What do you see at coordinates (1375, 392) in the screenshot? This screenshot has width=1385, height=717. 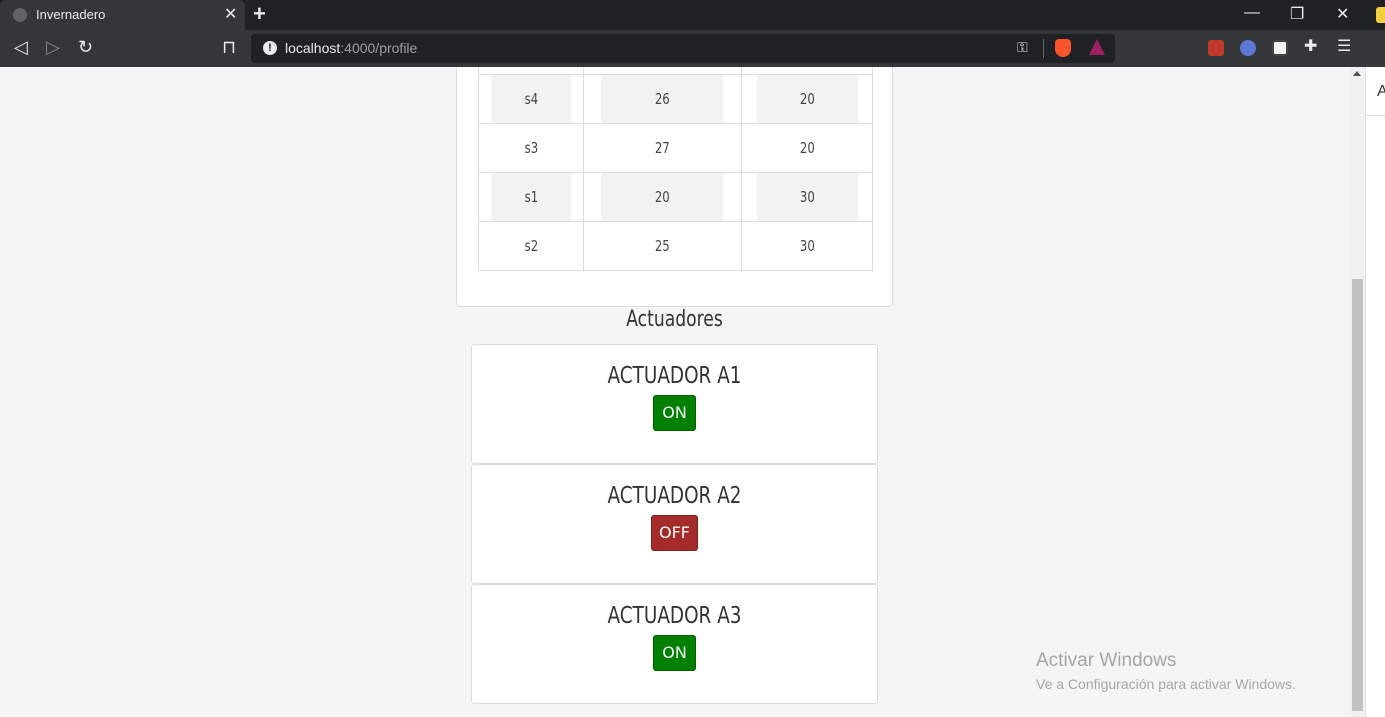 I see `side-panel: A` at bounding box center [1375, 392].